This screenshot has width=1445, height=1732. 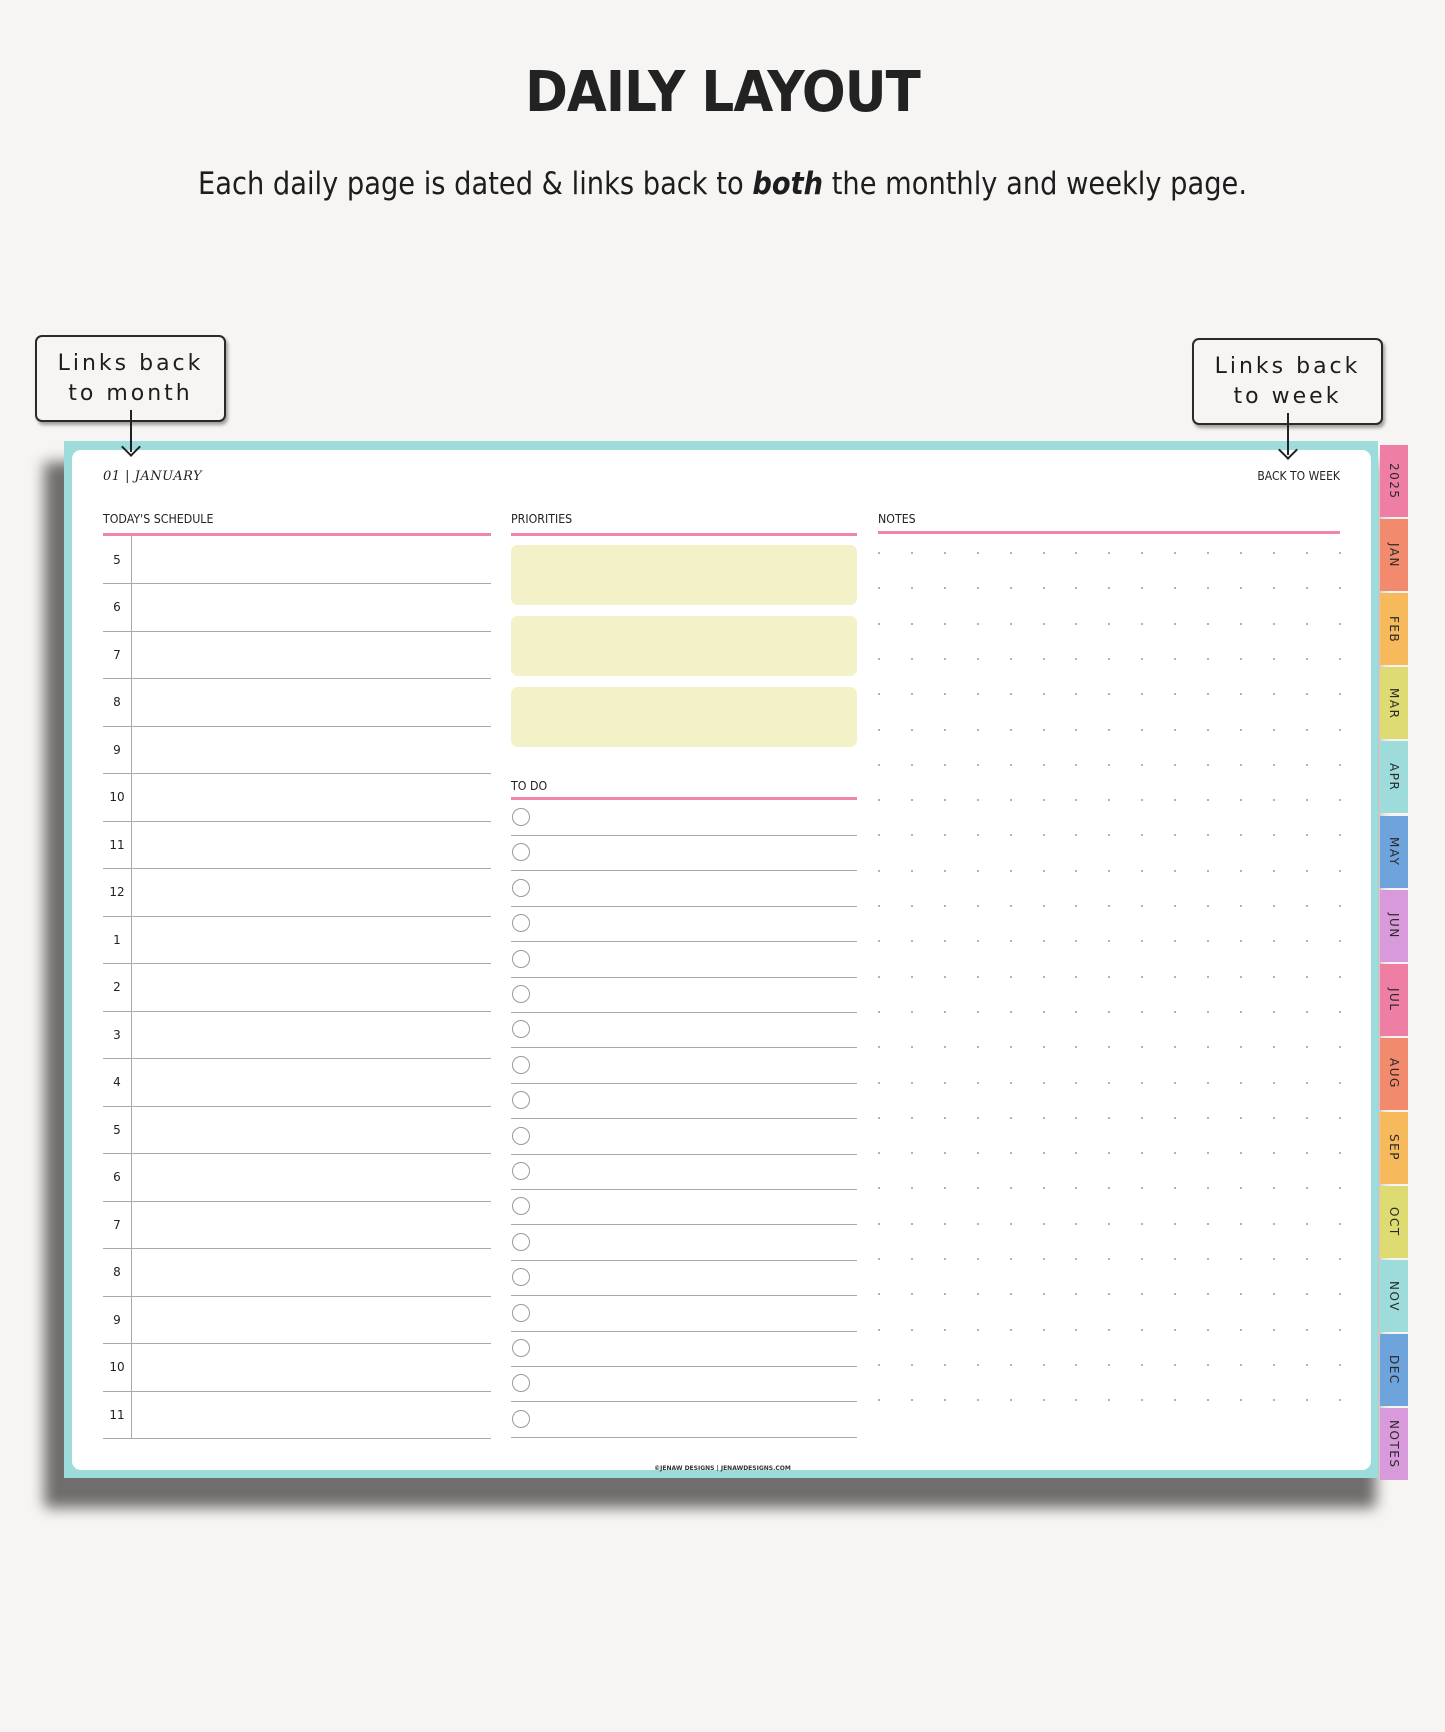 What do you see at coordinates (117, 844) in the screenshot?
I see `schedule-hour-label: 11` at bounding box center [117, 844].